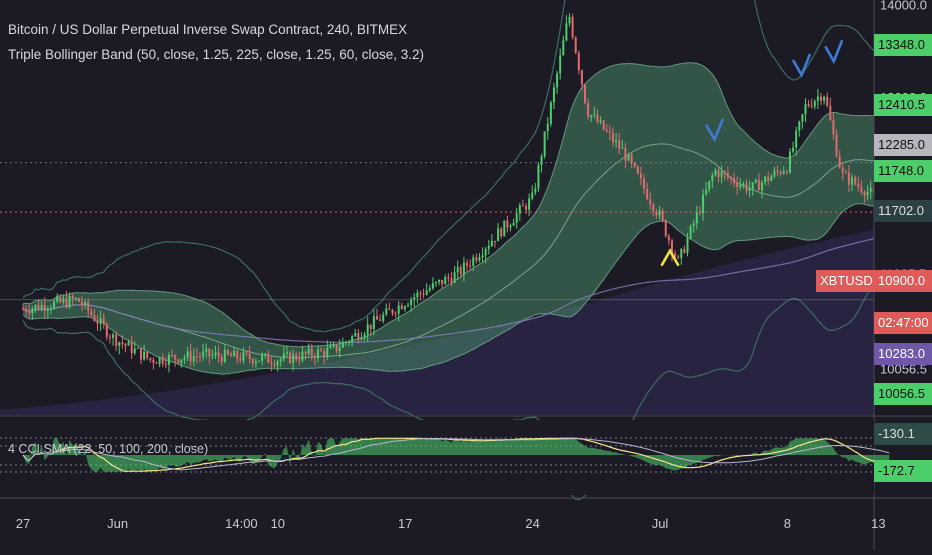 The width and height of the screenshot is (932, 555). I want to click on price-badge-11702: 11702.0, so click(903, 211).